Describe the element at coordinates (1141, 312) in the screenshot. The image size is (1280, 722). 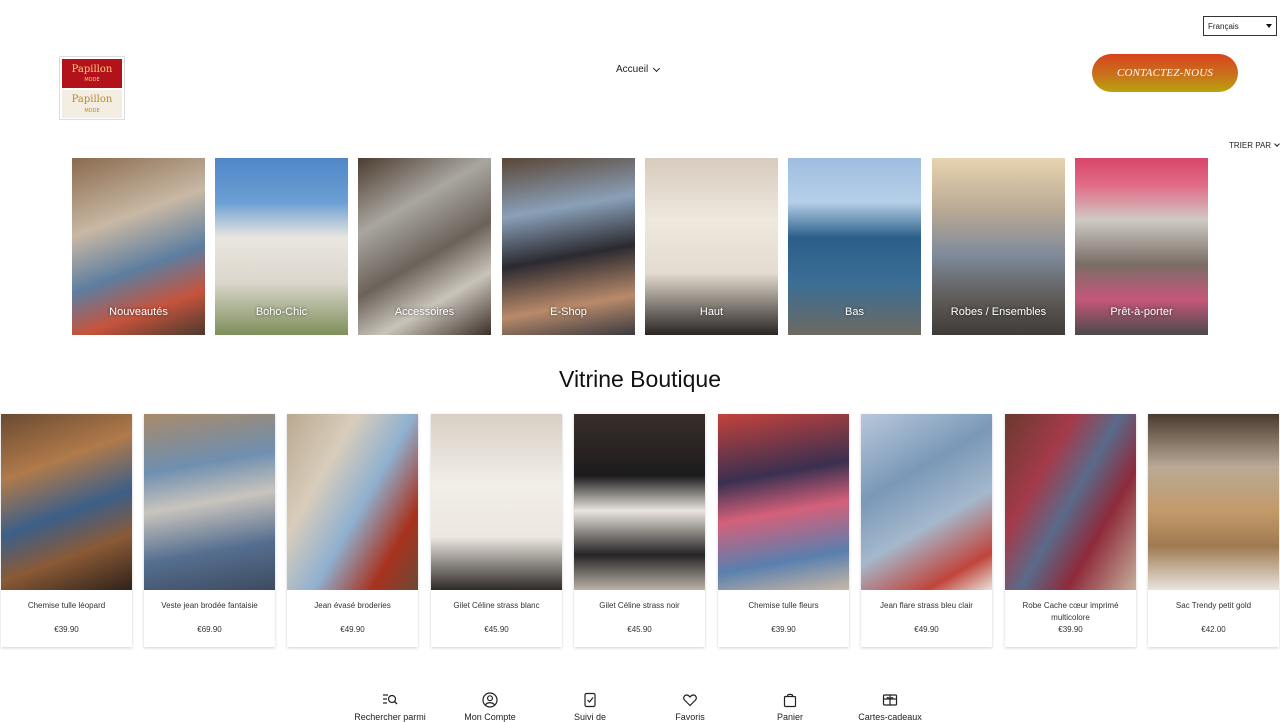
I see `category-label: Prêt-à-porter` at that location.